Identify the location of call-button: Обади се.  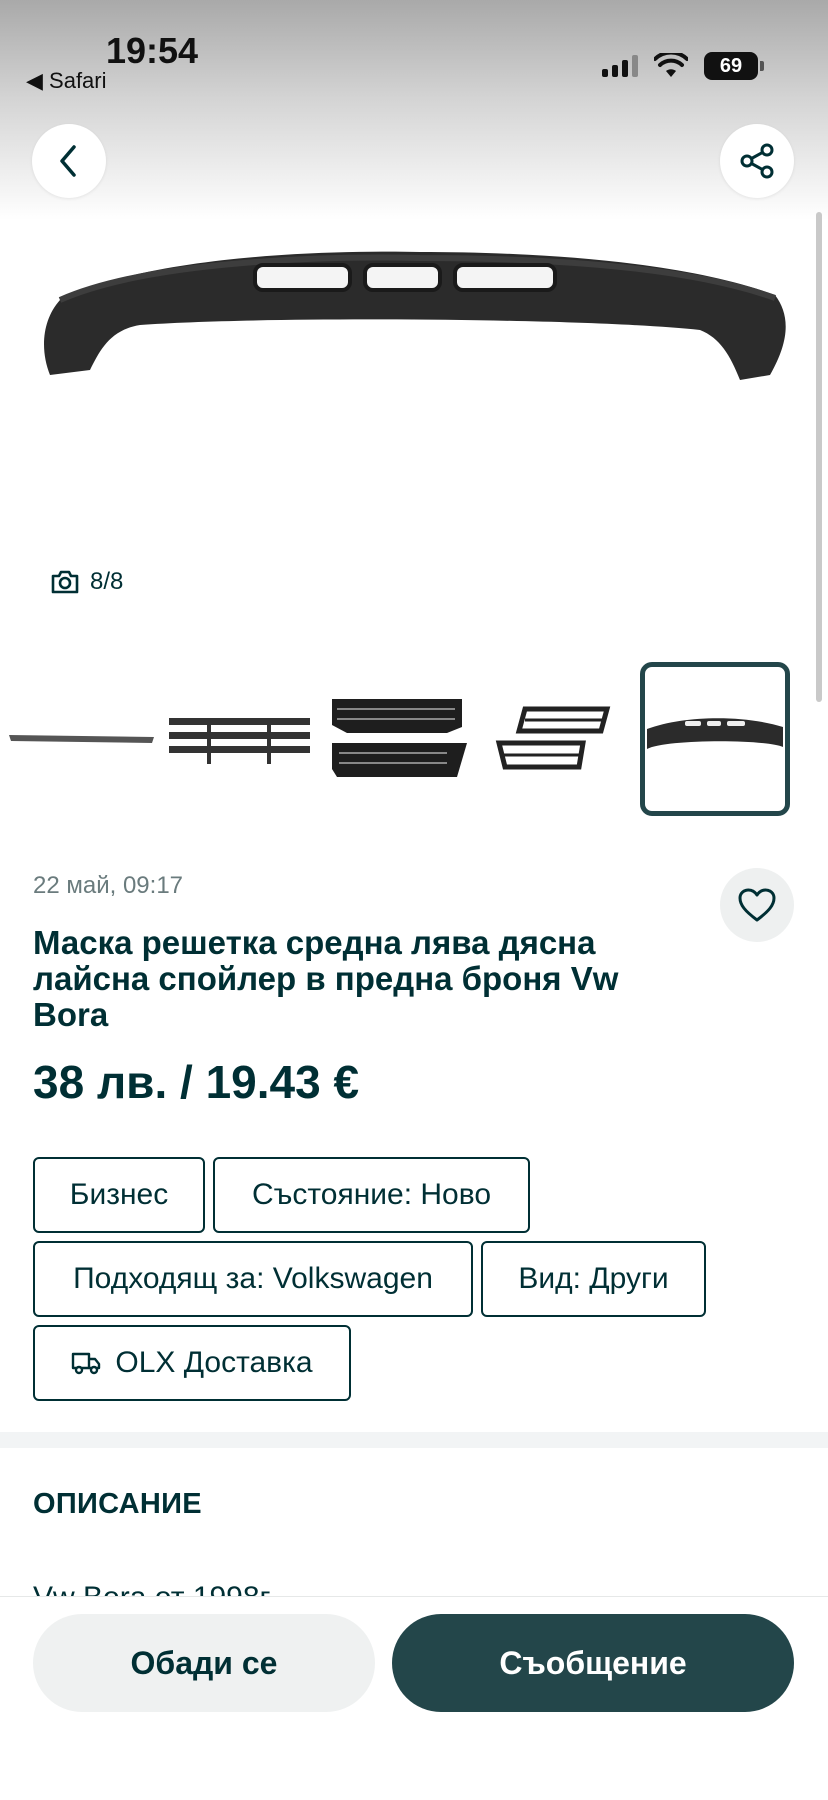
(204, 1663).